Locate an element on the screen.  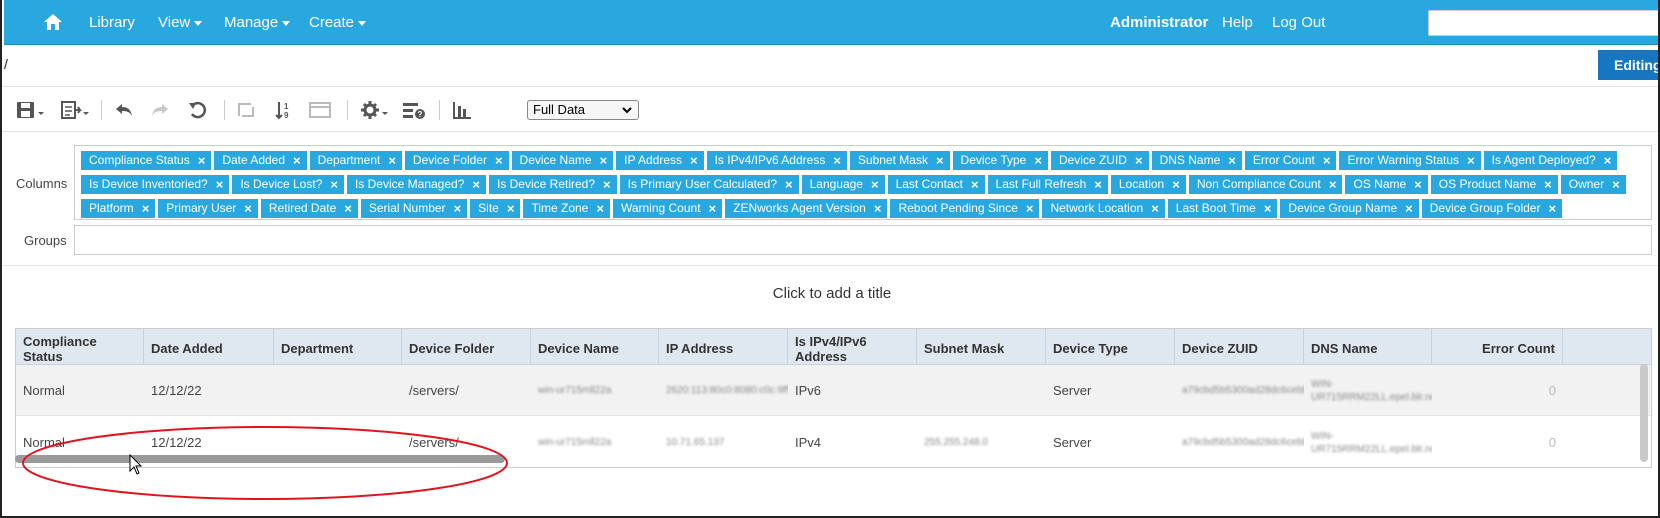
column-chip: Device ZUID × is located at coordinates (1099, 160).